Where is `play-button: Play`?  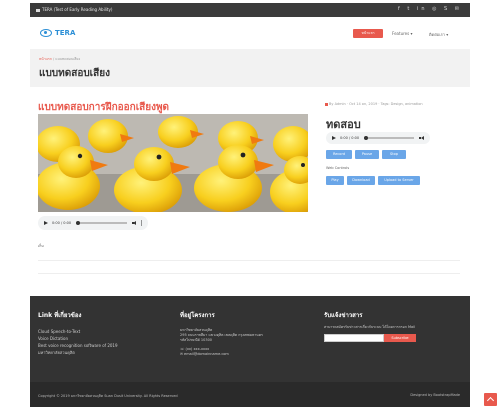
play-button: Play is located at coordinates (335, 180).